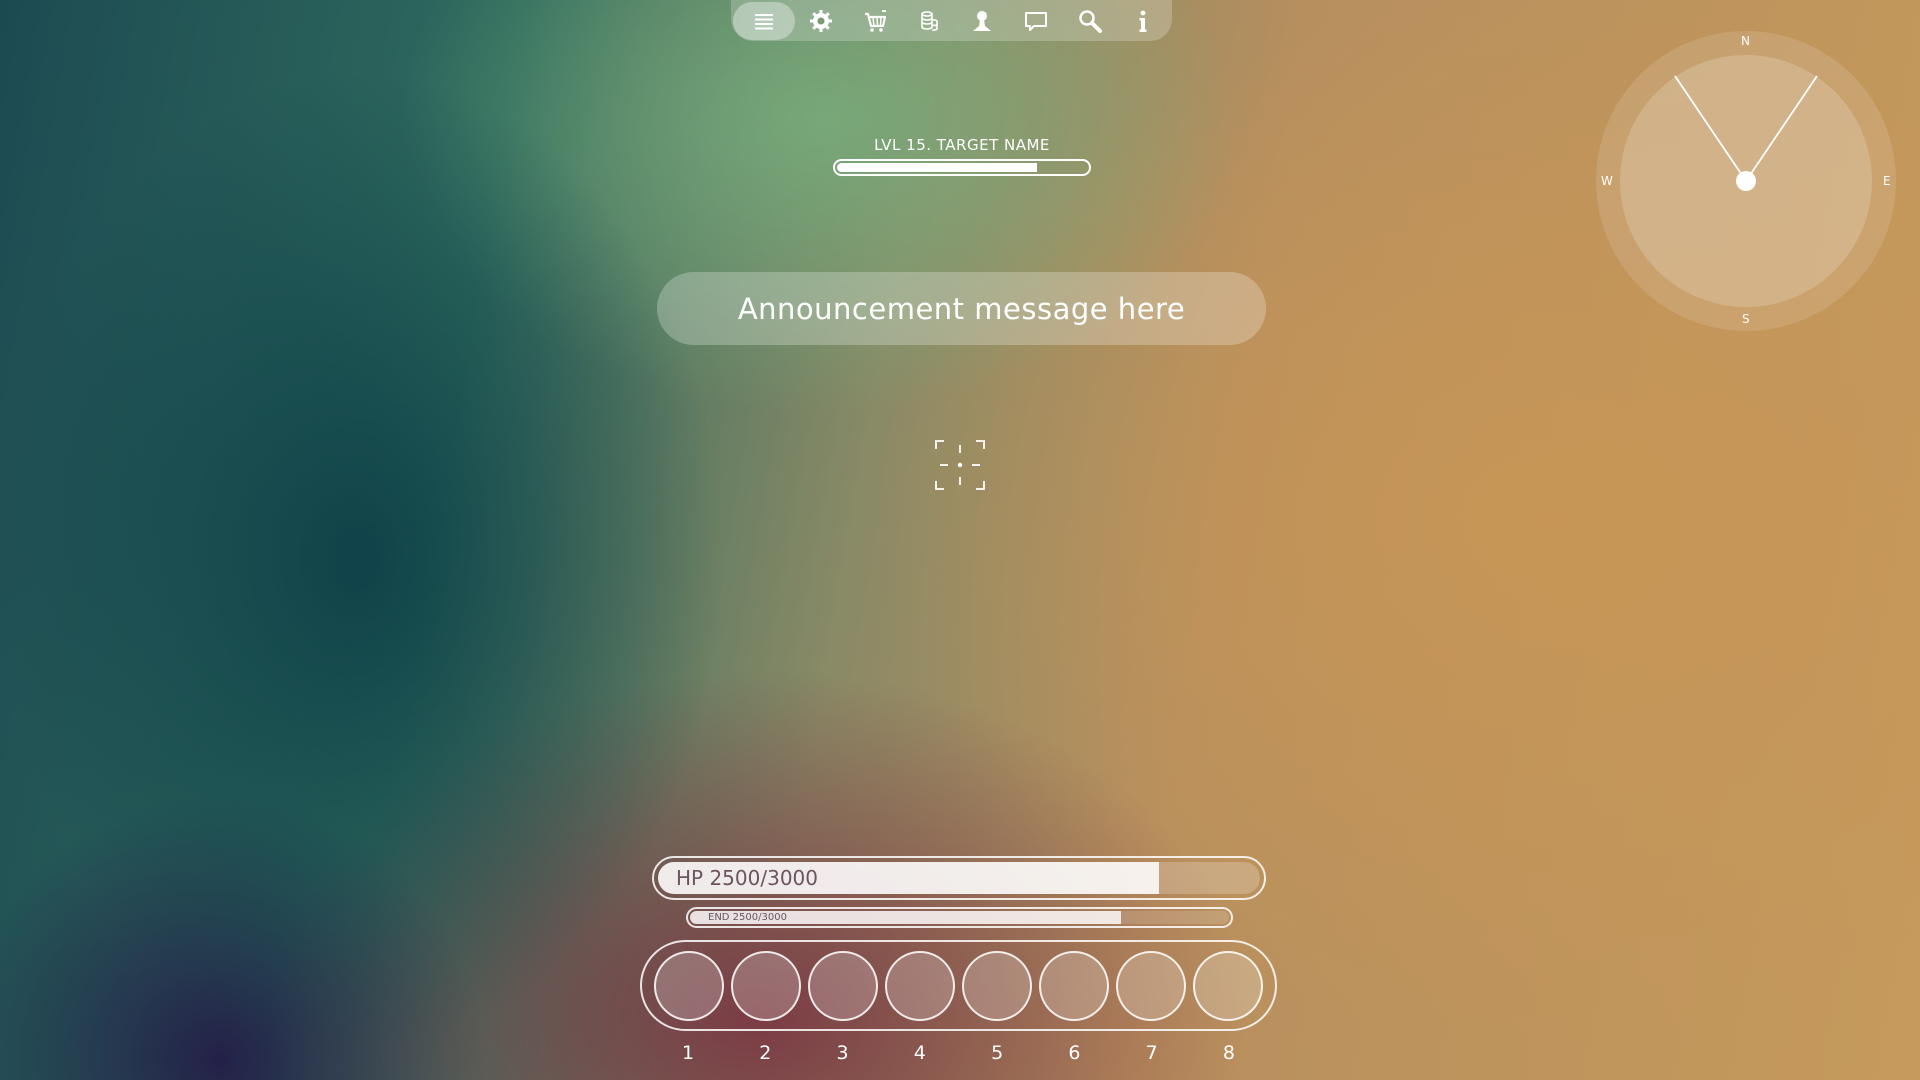 This screenshot has height=1080, width=1920. What do you see at coordinates (958, 1053) in the screenshot?
I see `hotbar-key-labels: 1 2 3 4 5 6 7 8` at bounding box center [958, 1053].